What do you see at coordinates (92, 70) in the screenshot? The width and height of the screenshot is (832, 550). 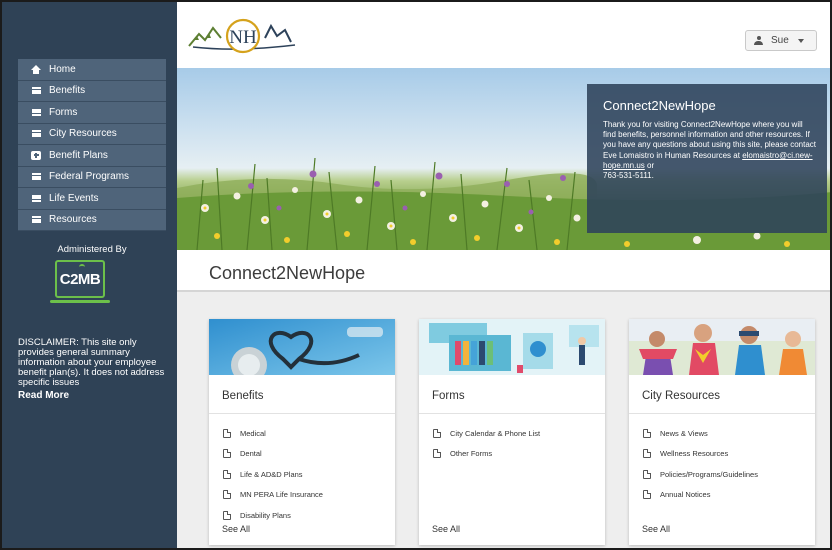 I see `sidebar-item-home: Home` at bounding box center [92, 70].